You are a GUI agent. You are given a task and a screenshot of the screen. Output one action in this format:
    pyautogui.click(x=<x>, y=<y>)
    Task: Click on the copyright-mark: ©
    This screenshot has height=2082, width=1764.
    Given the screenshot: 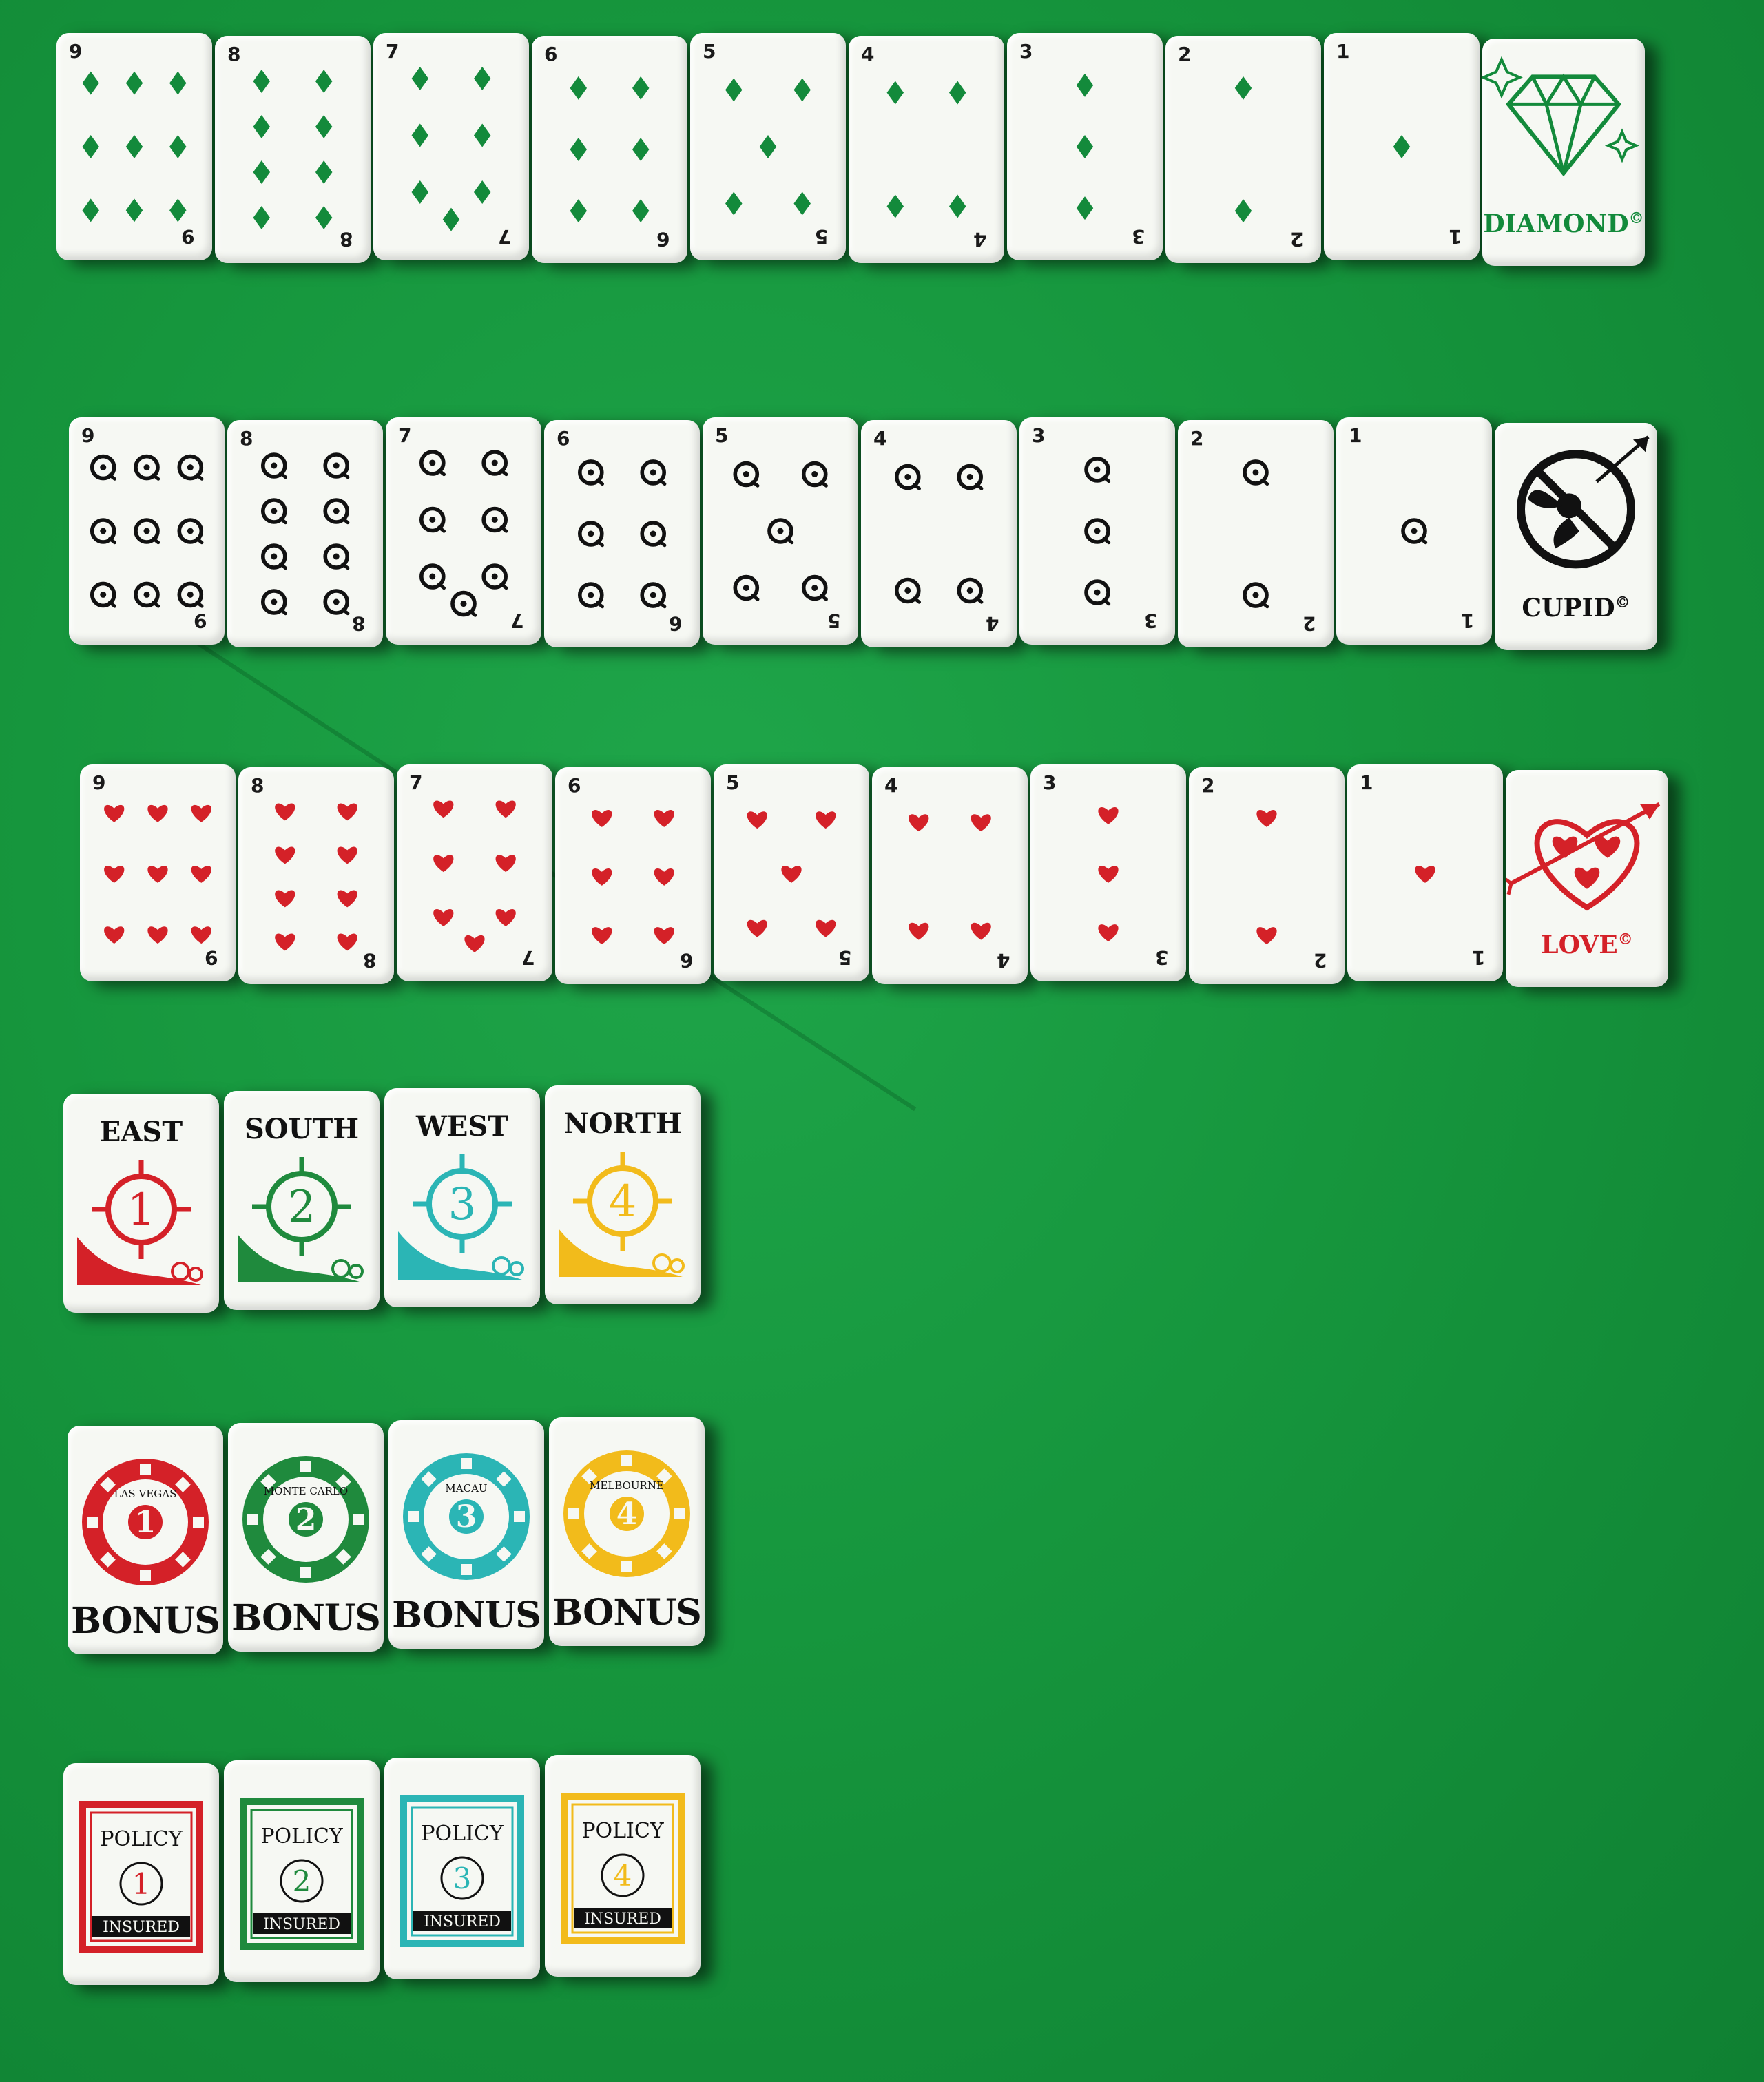 What is the action you would take?
    pyautogui.click(x=1625, y=939)
    